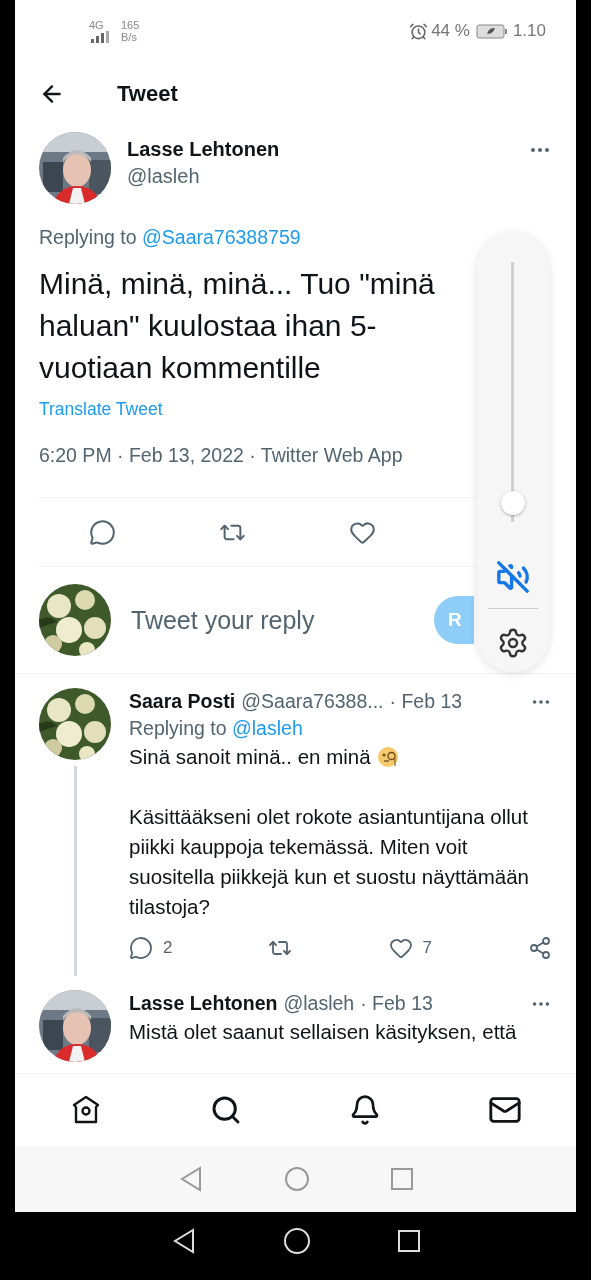 The image size is (591, 1280). What do you see at coordinates (491, 31) in the screenshot?
I see `battery-icon` at bounding box center [491, 31].